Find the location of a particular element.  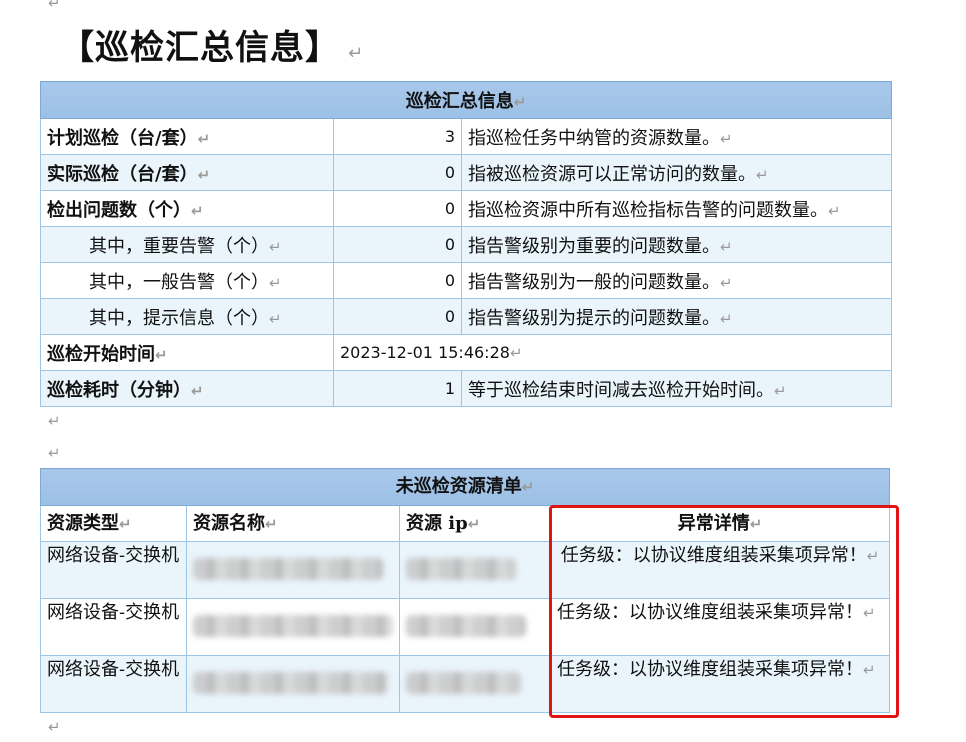

table-row: 其中，提示信息（个）↵ 0 指告警级别为提示的问题数量。↵ is located at coordinates (466, 316).